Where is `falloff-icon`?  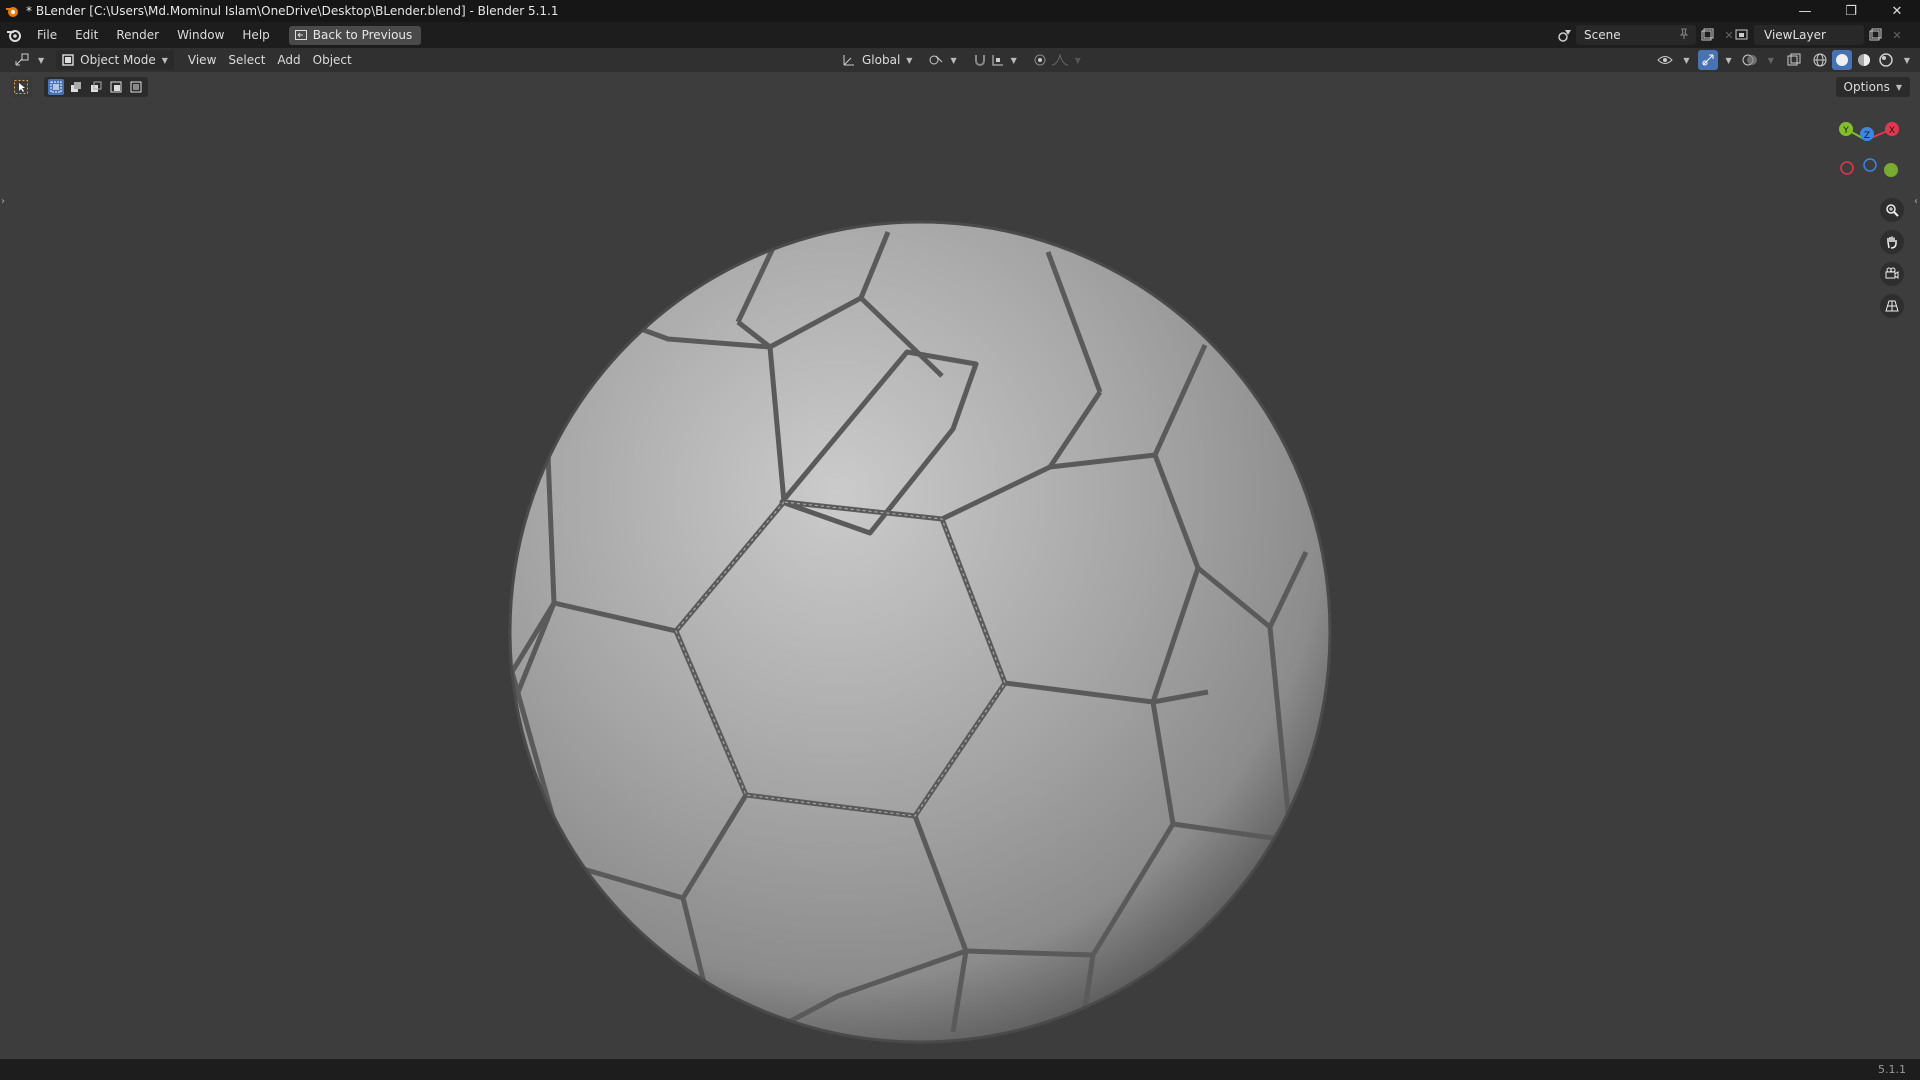 falloff-icon is located at coordinates (1059, 59).